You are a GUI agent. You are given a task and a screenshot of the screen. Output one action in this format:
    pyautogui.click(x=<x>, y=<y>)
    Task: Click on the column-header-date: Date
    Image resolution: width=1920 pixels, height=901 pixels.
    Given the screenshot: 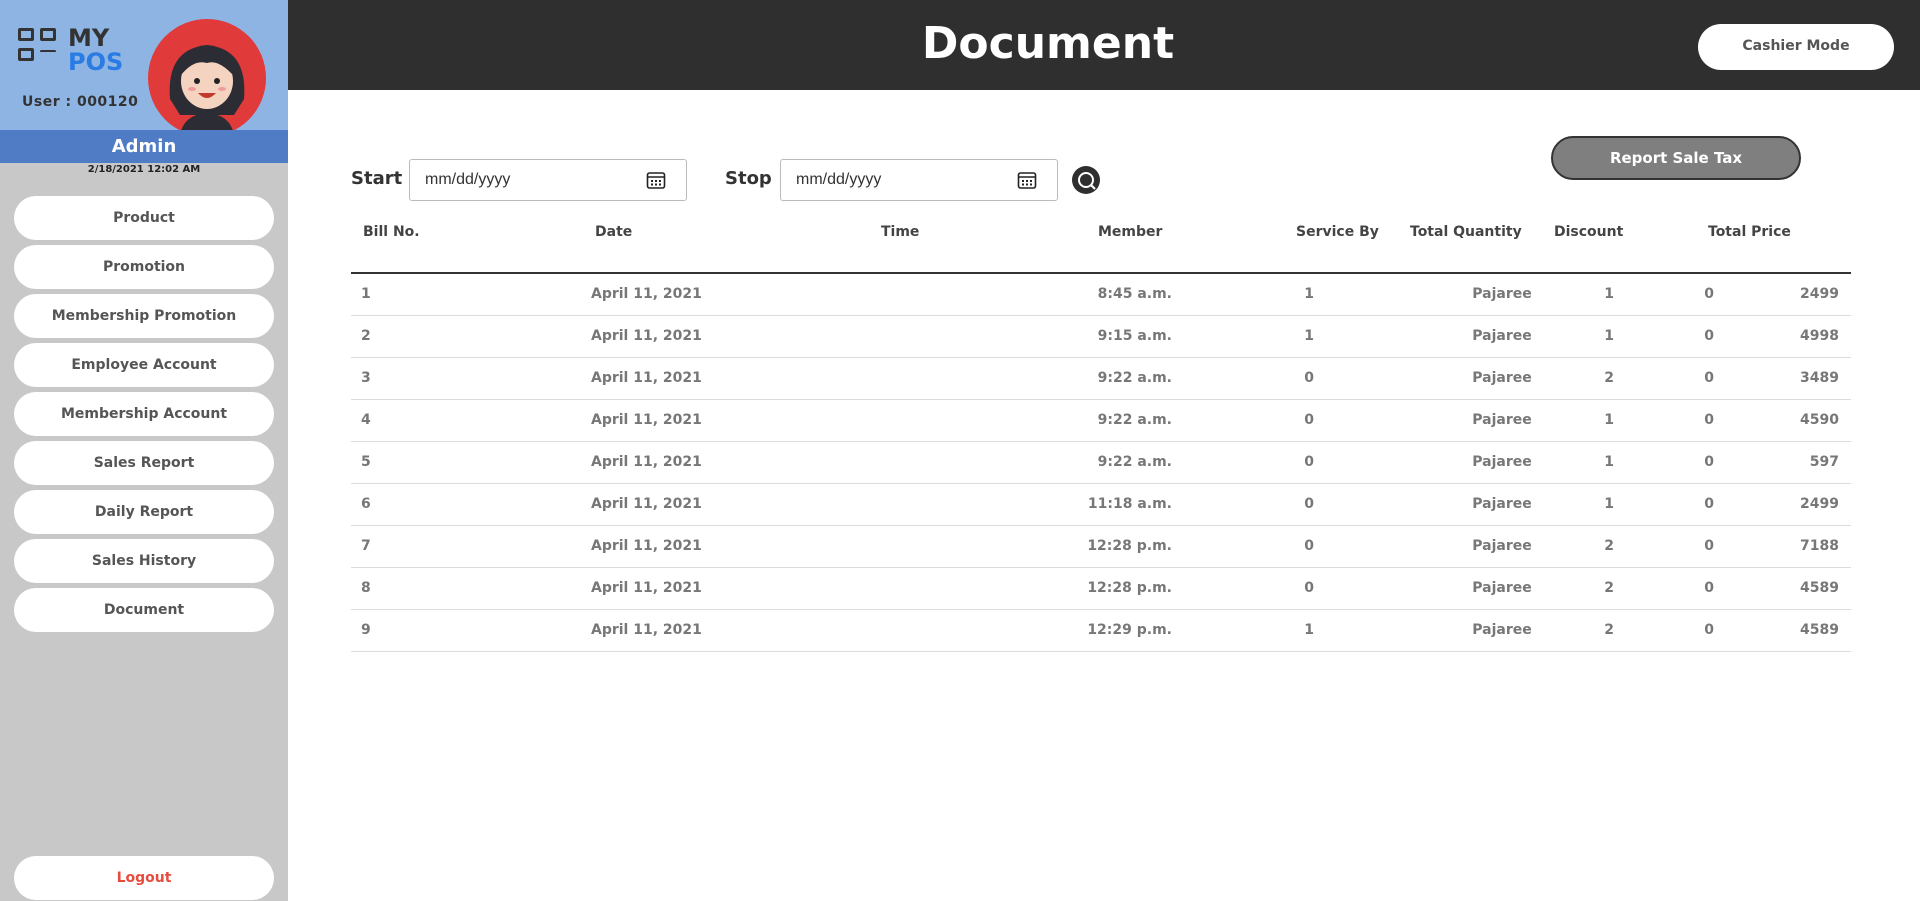 What is the action you would take?
    pyautogui.click(x=613, y=232)
    